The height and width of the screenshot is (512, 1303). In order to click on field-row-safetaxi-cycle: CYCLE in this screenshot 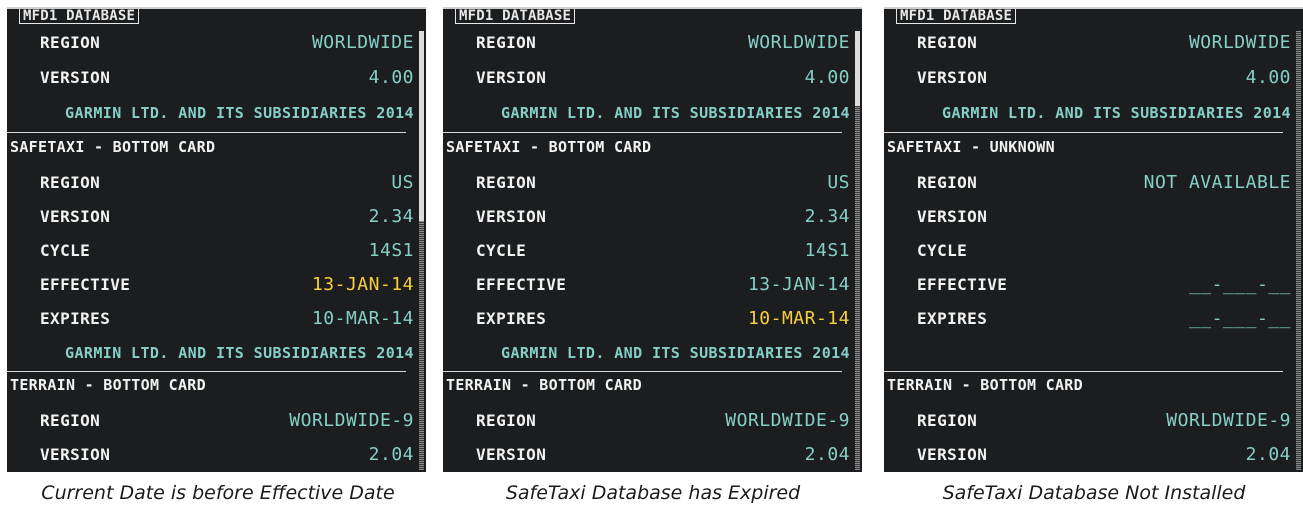, I will do `click(1088, 250)`.